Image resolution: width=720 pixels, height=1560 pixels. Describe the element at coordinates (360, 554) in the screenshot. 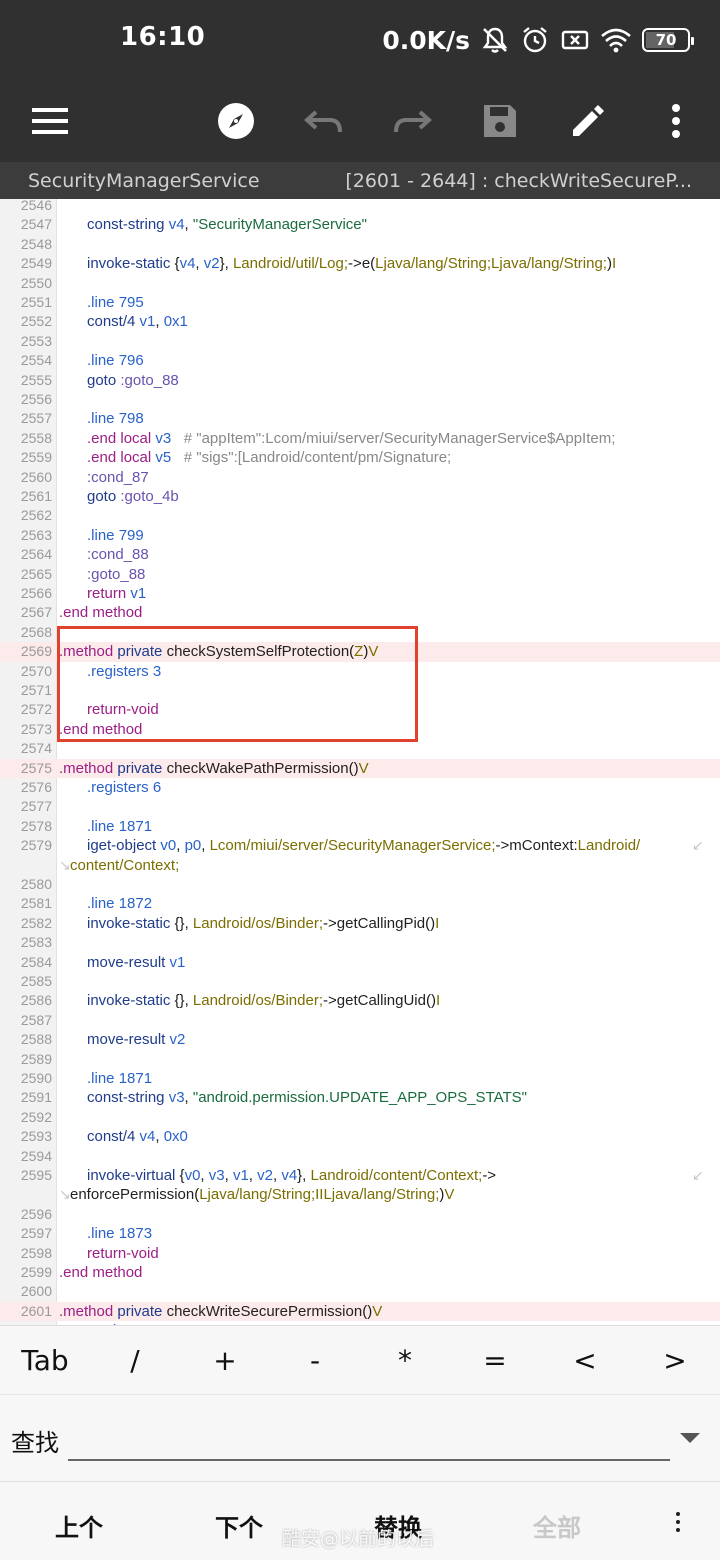

I see `code-line: 2564:cond_88` at that location.